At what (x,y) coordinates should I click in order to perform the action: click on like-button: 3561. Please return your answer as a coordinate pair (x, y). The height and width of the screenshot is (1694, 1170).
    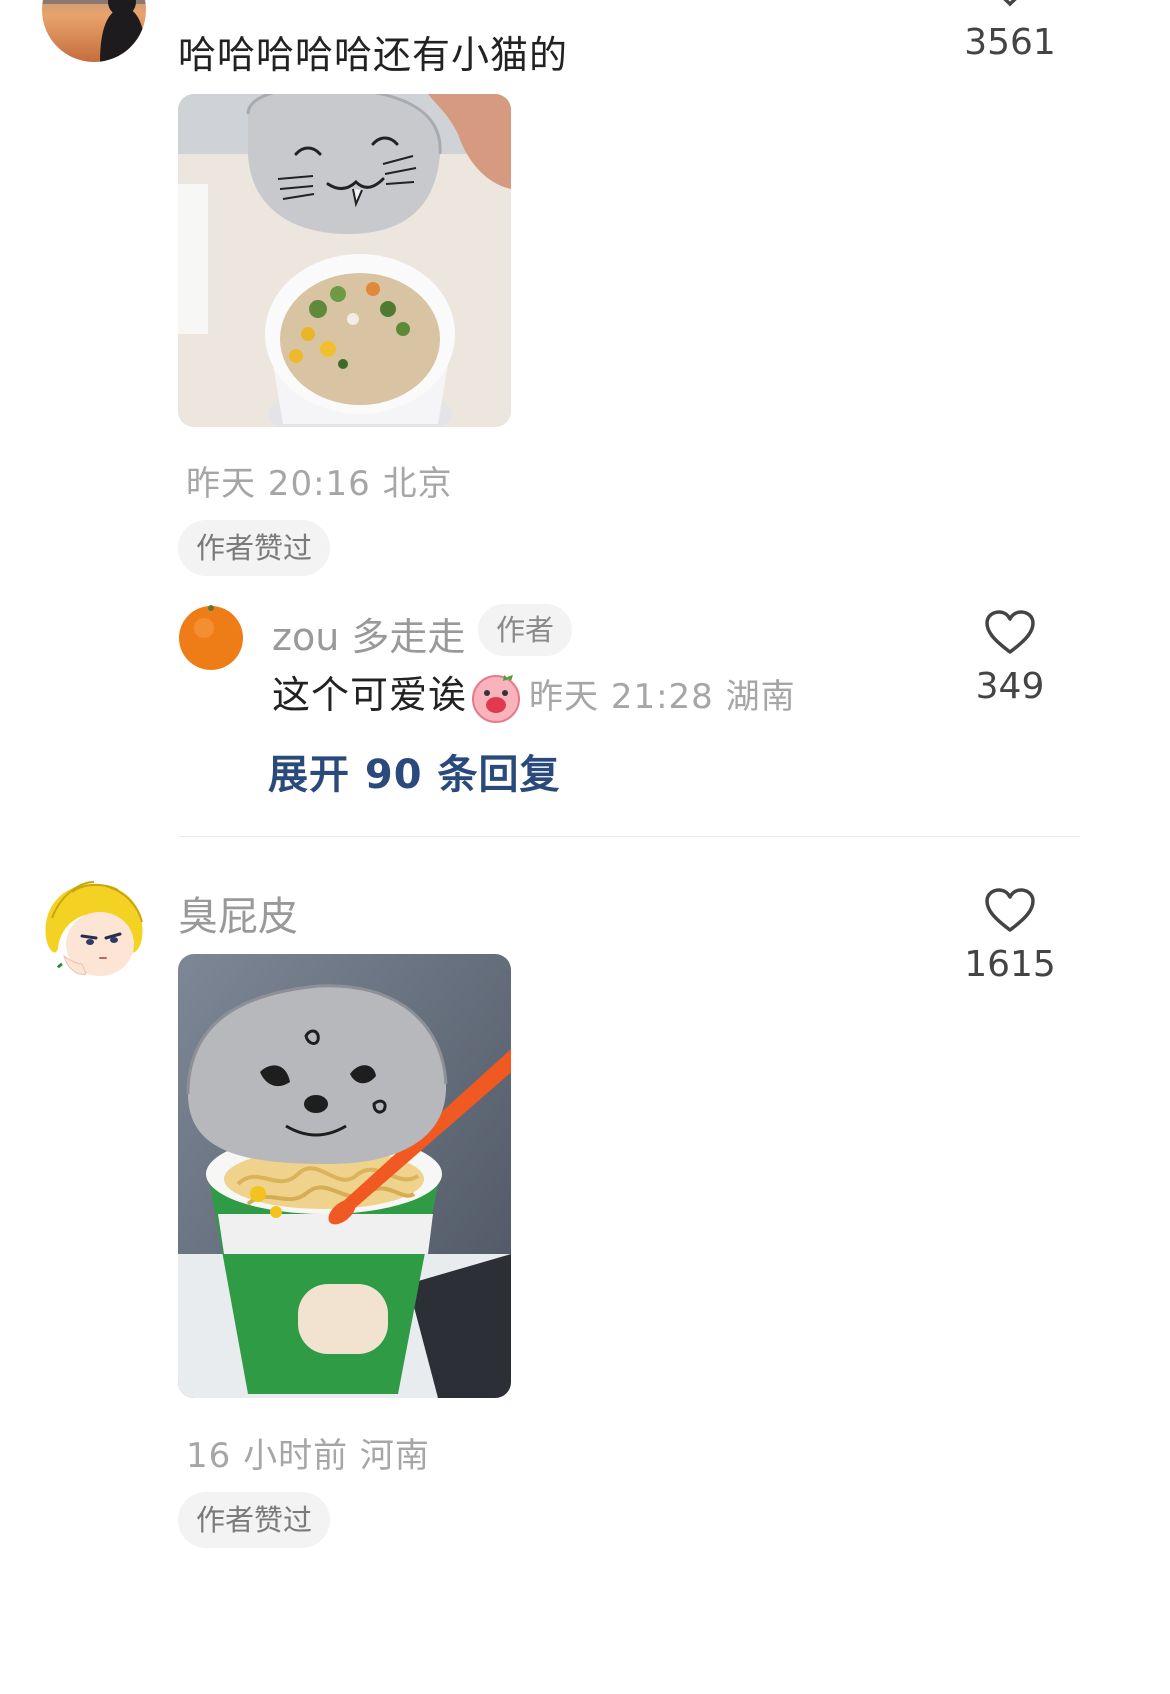
    Looking at the image, I should click on (1010, 31).